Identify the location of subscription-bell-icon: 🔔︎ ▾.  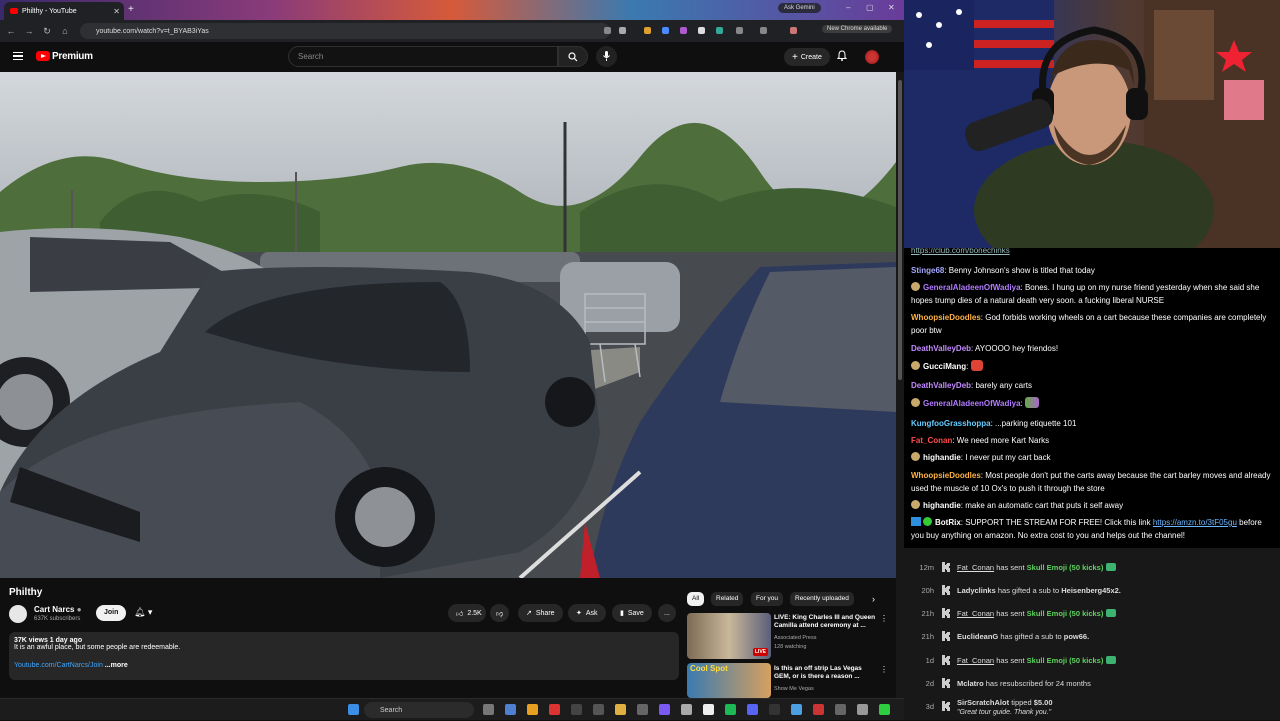
(143, 612).